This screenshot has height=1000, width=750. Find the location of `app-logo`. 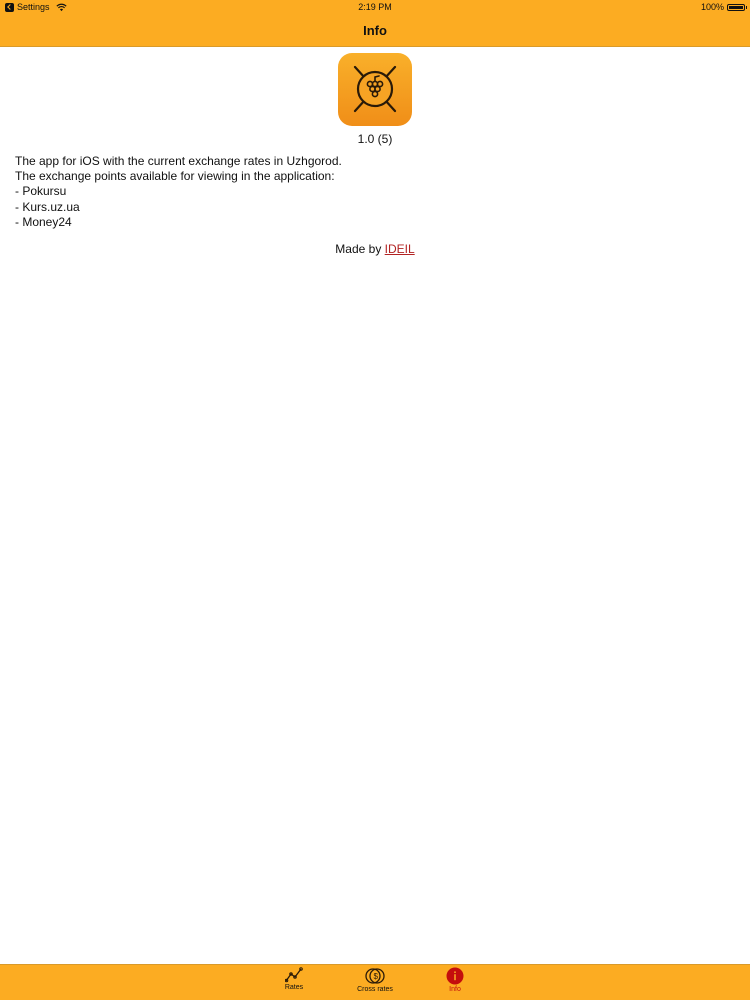

app-logo is located at coordinates (375, 89).